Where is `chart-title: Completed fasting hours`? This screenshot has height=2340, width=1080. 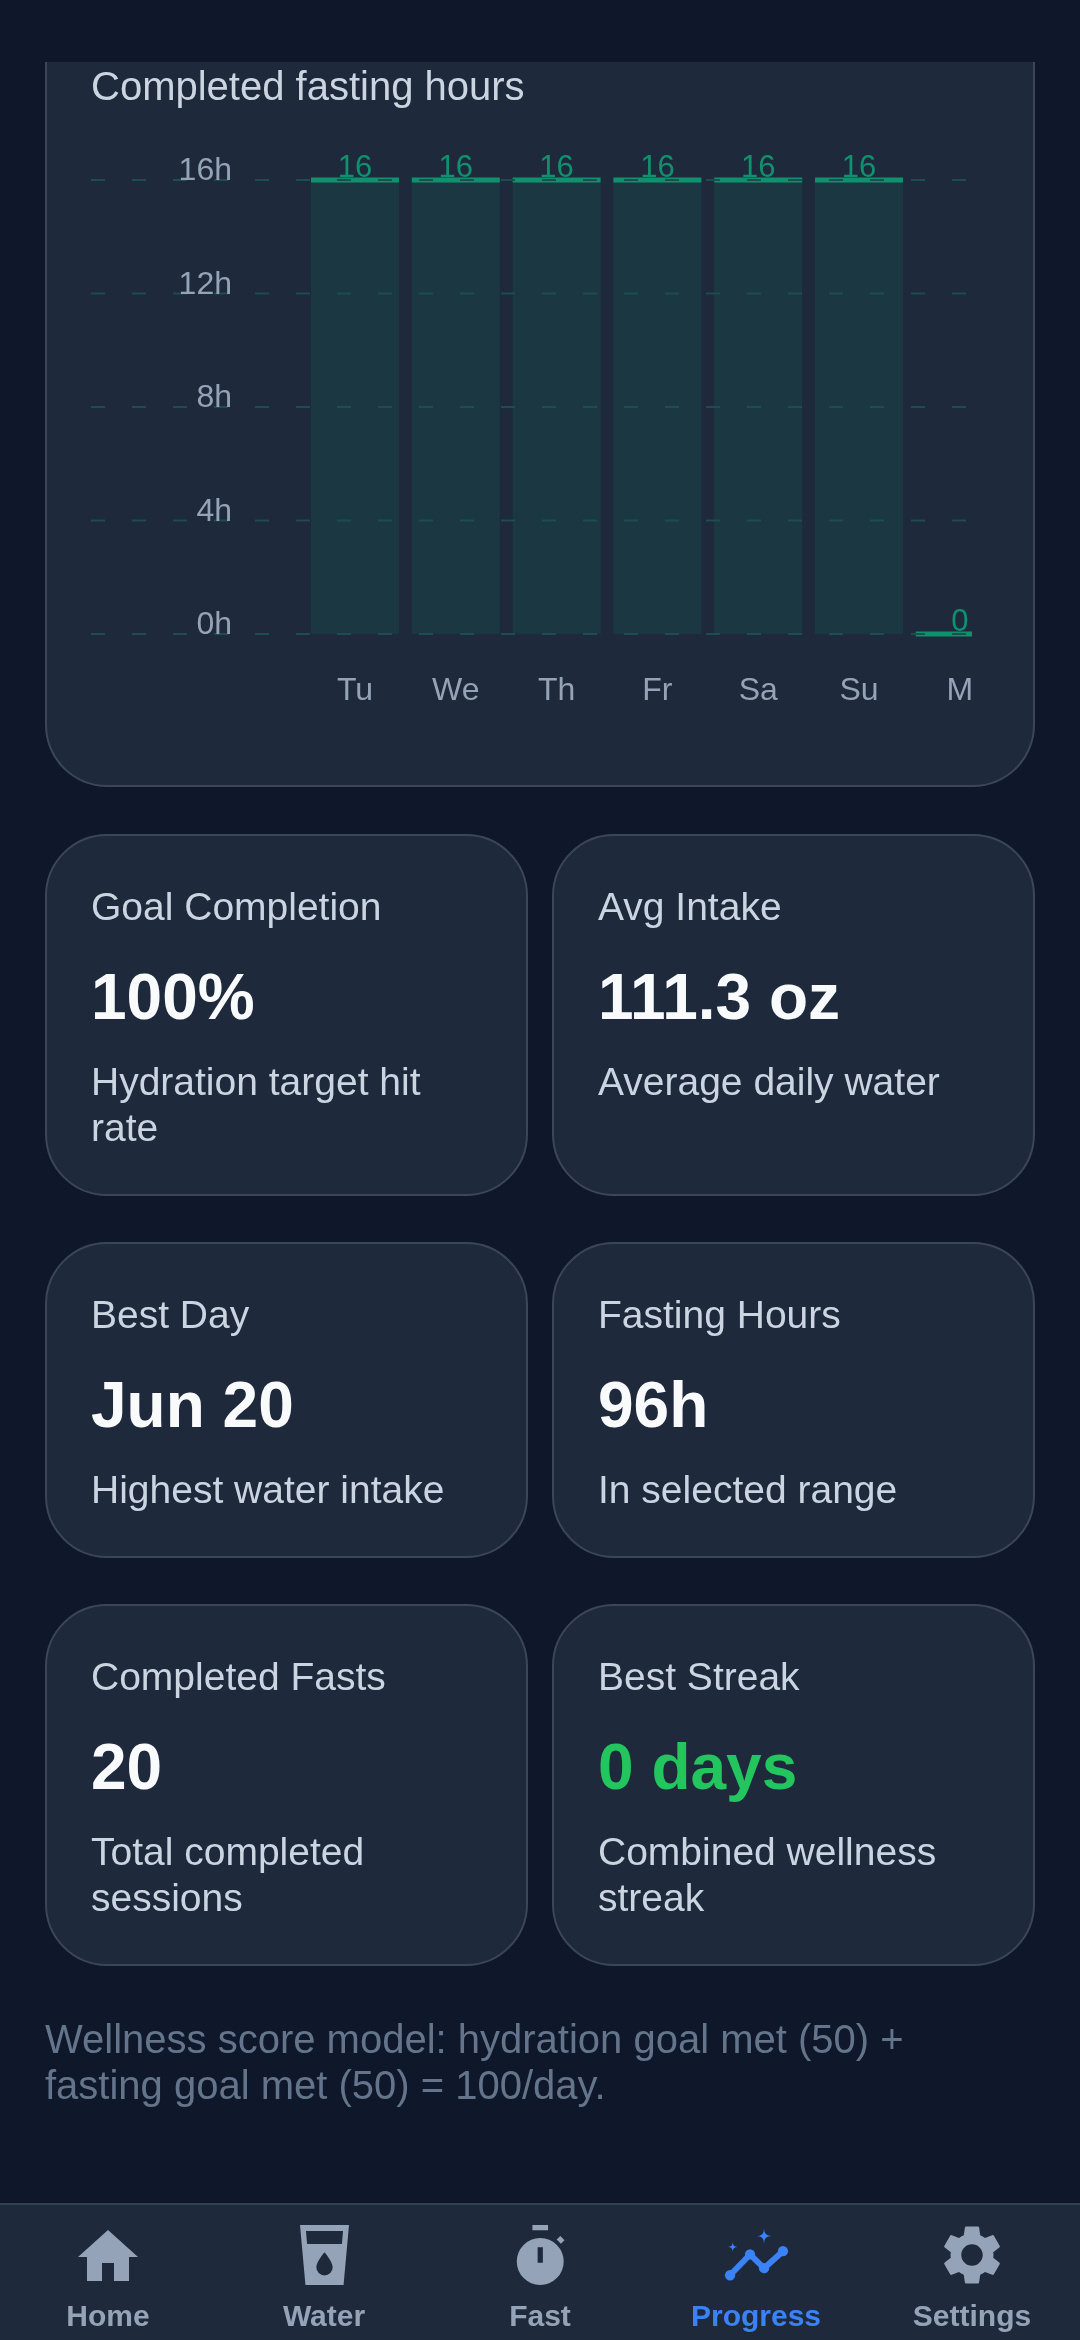
chart-title: Completed fasting hours is located at coordinates (308, 86).